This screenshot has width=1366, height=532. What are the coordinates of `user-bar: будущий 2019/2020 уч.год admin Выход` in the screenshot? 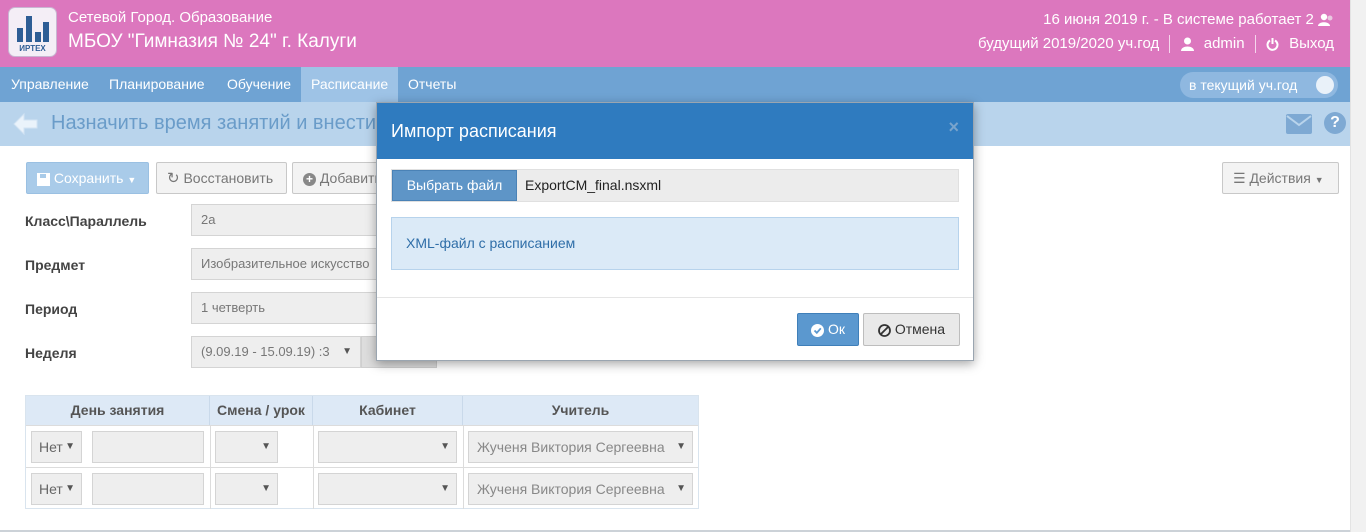 It's located at (1153, 44).